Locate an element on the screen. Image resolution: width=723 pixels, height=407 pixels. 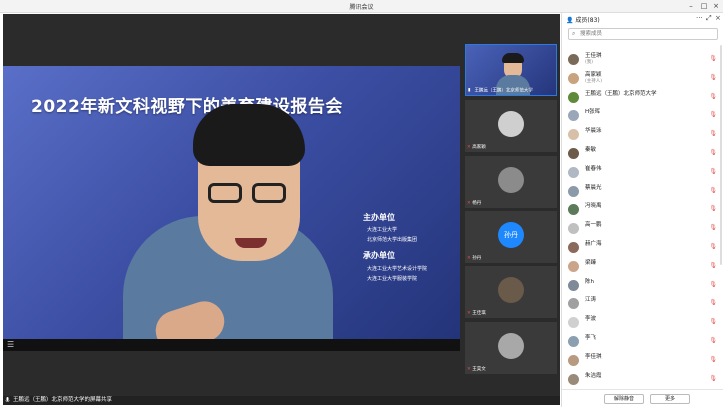
member-row: 朱洁霞 🎙 is located at coordinates (643, 380).